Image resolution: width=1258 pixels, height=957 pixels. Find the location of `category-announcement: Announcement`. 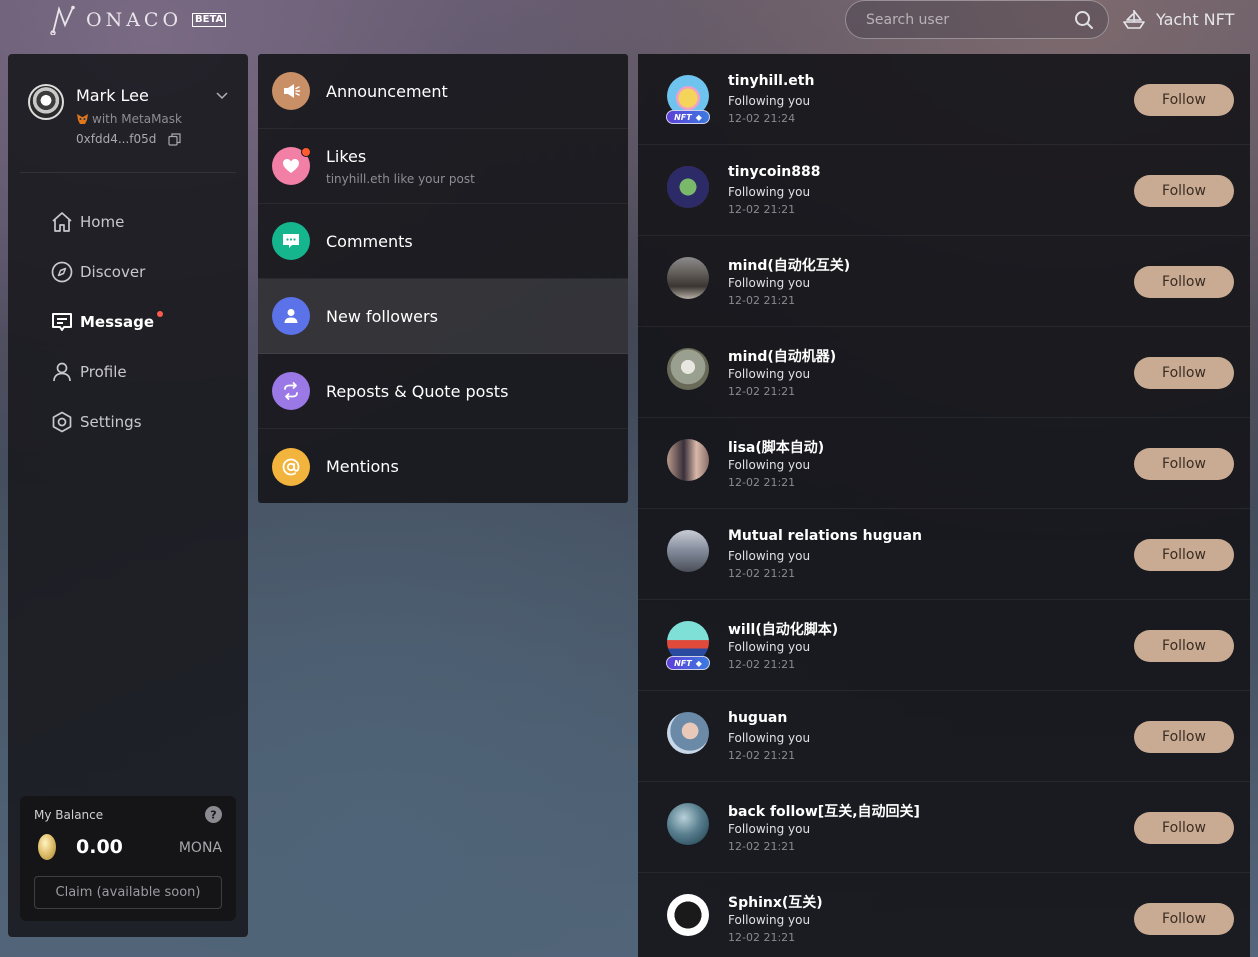

category-announcement: Announcement is located at coordinates (443, 91).